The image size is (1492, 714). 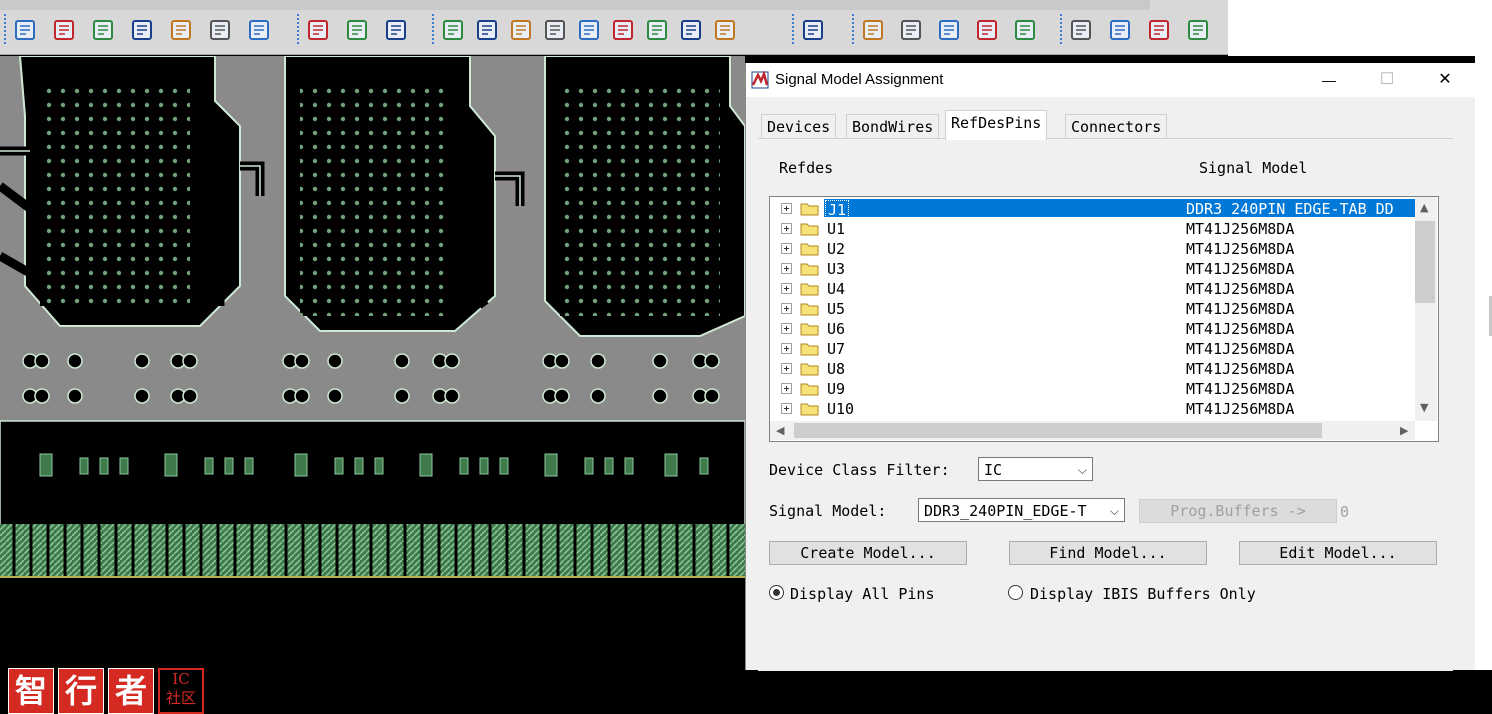 I want to click on tab-bondwires: BondWires, so click(x=893, y=126).